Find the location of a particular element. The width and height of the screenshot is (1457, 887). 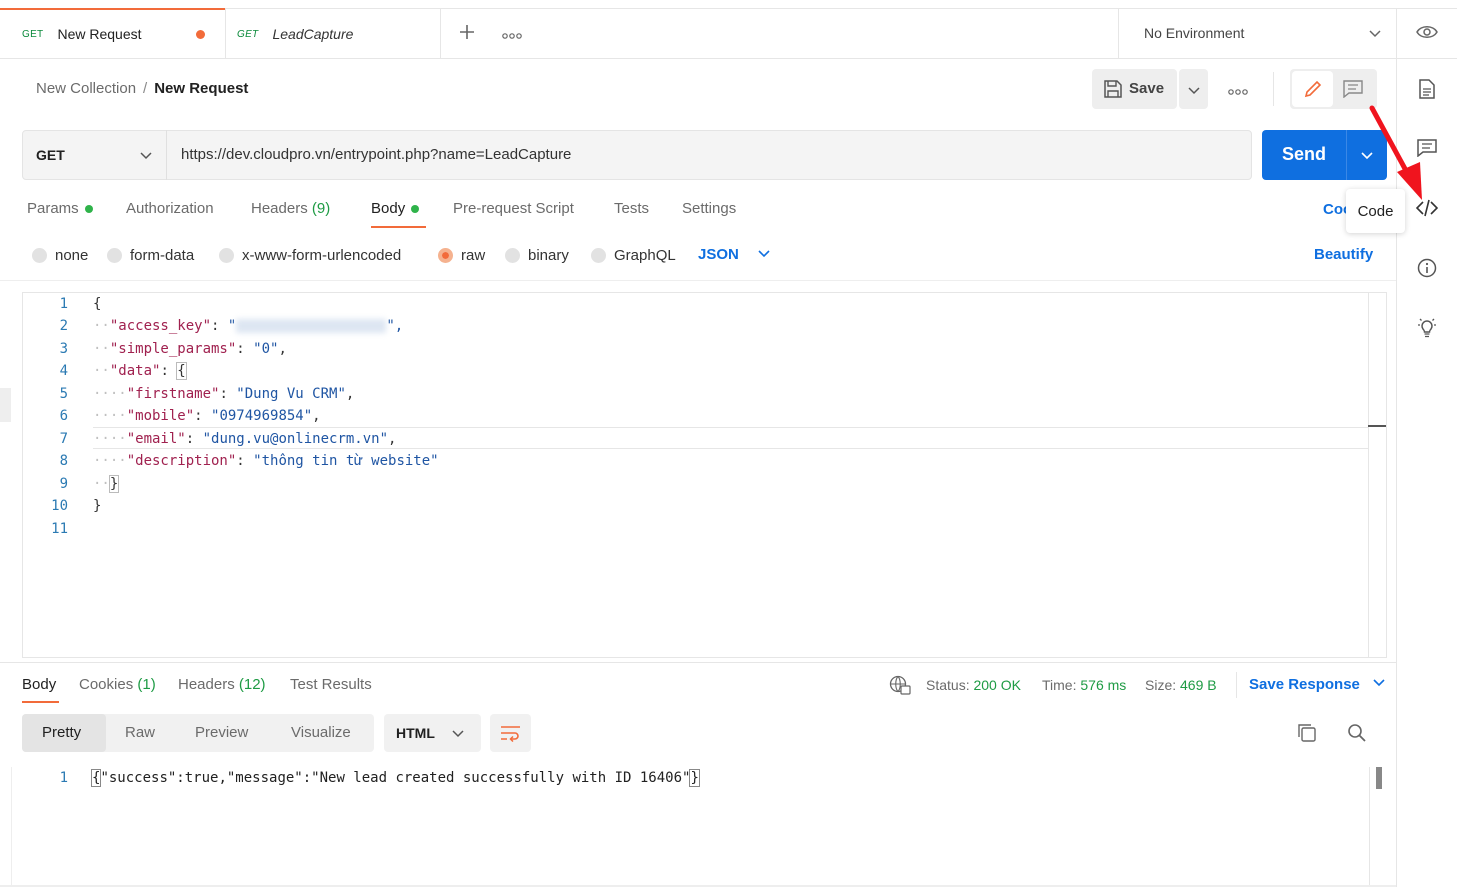

radio-label: raw is located at coordinates (473, 255).